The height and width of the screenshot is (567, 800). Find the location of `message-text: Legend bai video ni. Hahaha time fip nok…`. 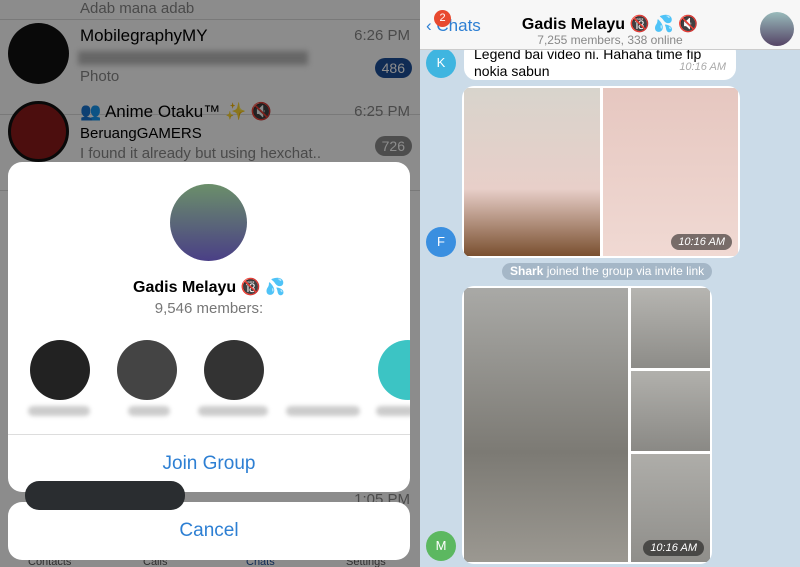

message-text: Legend bai video ni. Hahaha time fip nok… is located at coordinates (588, 62).